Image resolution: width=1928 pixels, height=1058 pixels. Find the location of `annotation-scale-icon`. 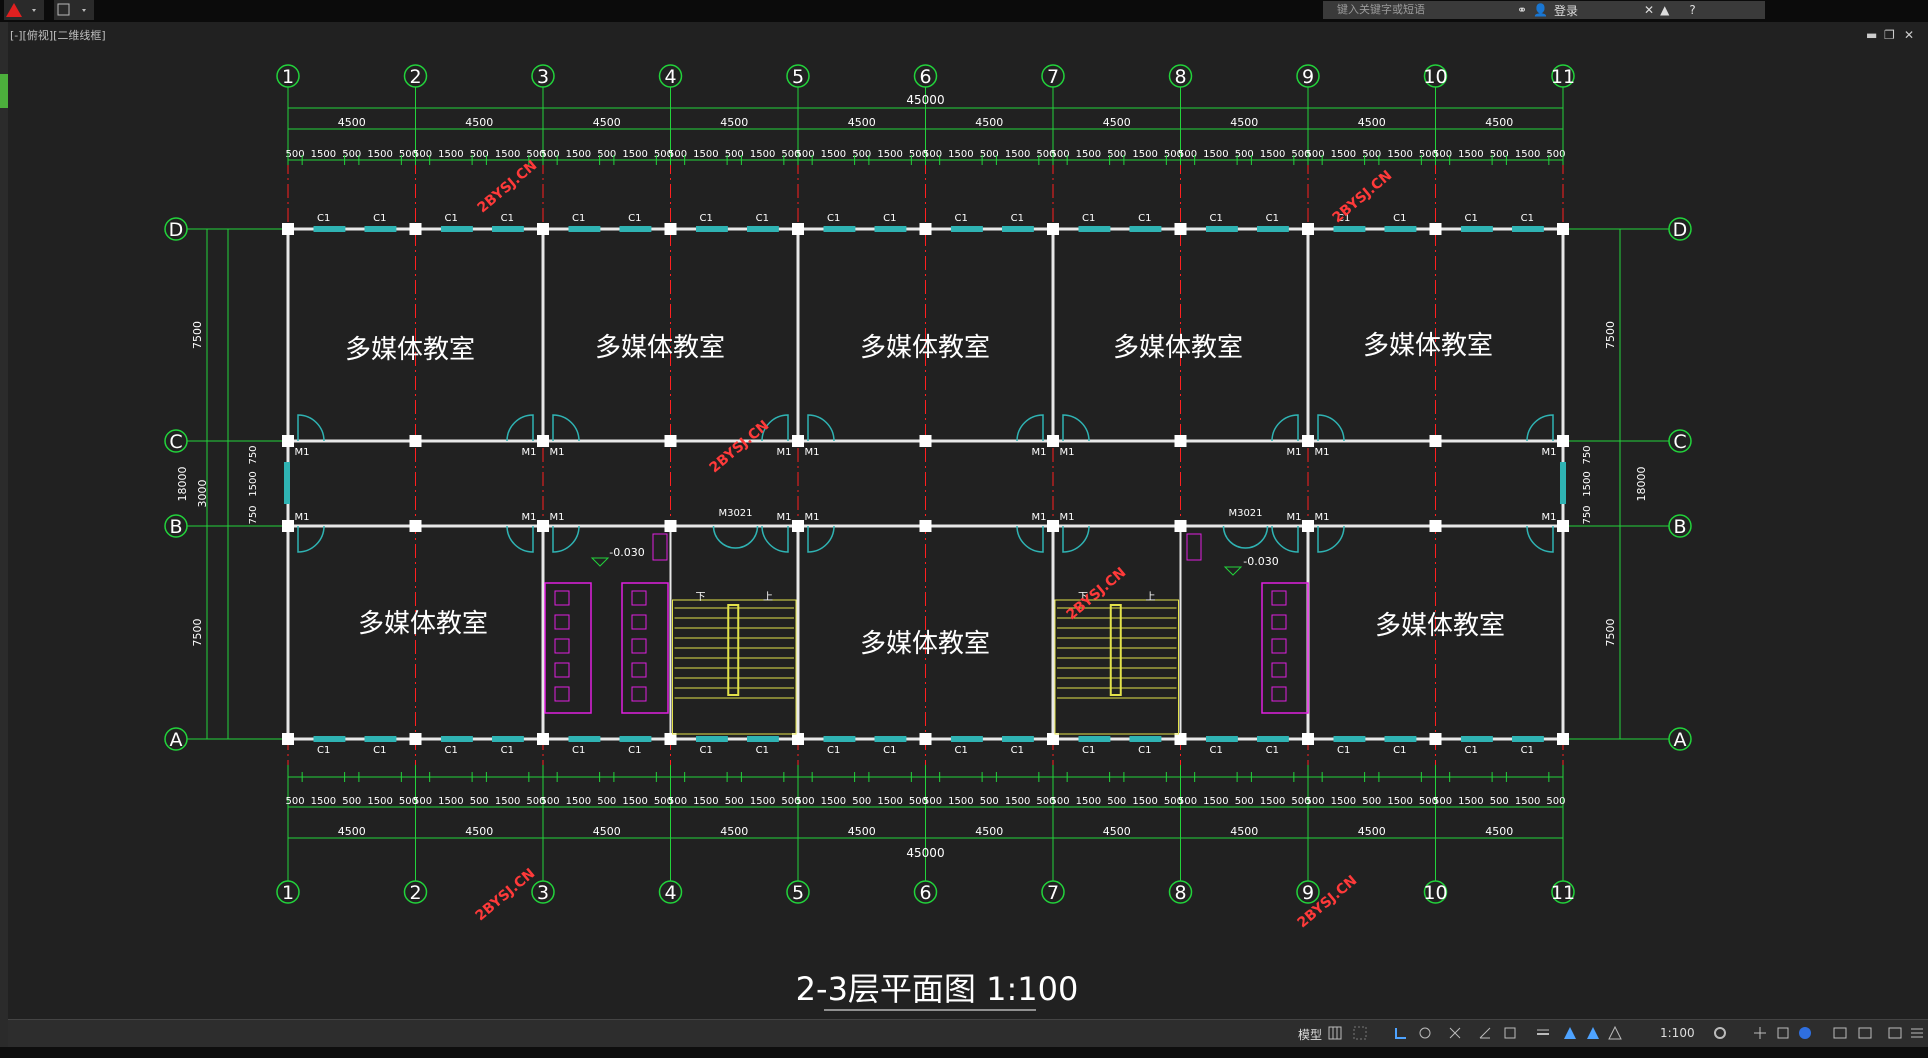

annotation-scale-icon is located at coordinates (1615, 1033).